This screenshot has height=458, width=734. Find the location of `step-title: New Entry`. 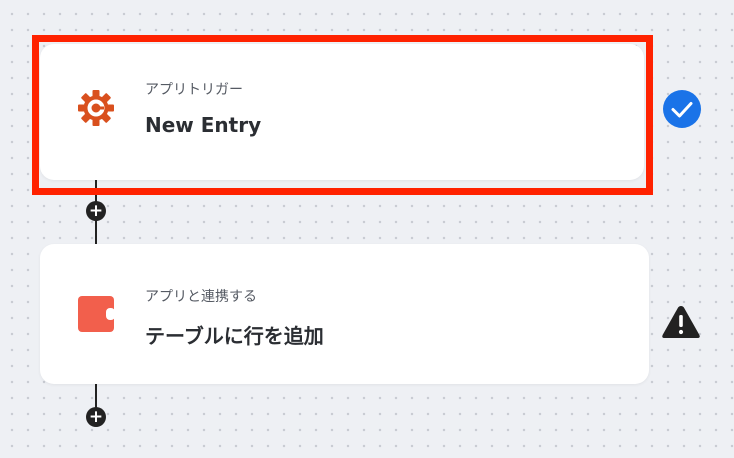

step-title: New Entry is located at coordinates (203, 125).